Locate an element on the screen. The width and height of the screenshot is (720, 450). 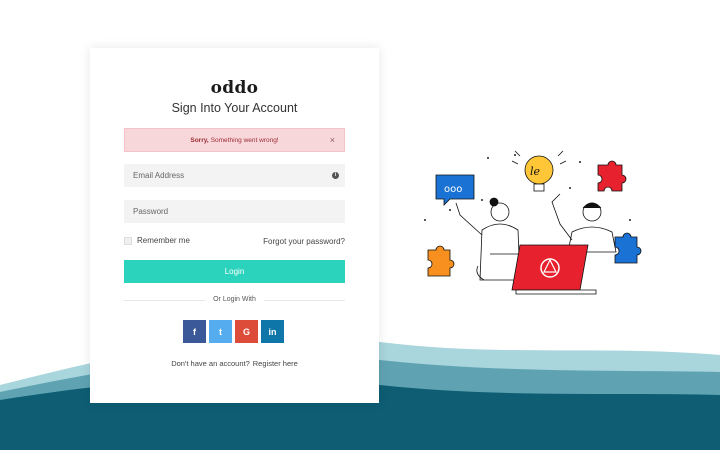
remember-checkbox is located at coordinates (128, 240).